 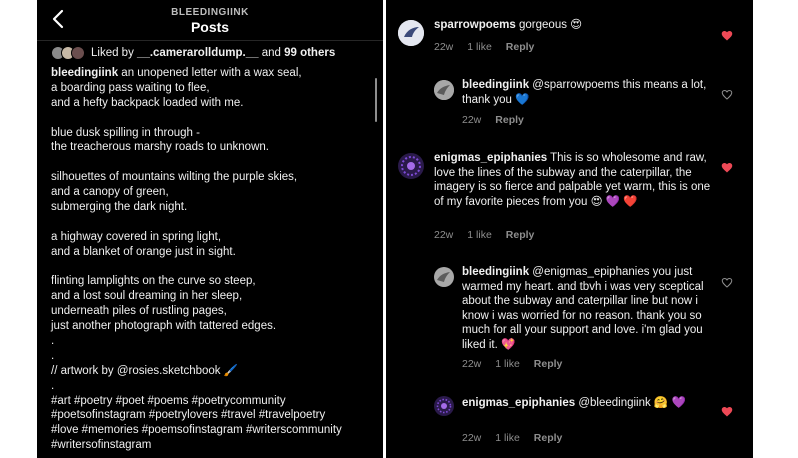 What do you see at coordinates (84, 73) in the screenshot?
I see `caption-author: bleedingiink` at bounding box center [84, 73].